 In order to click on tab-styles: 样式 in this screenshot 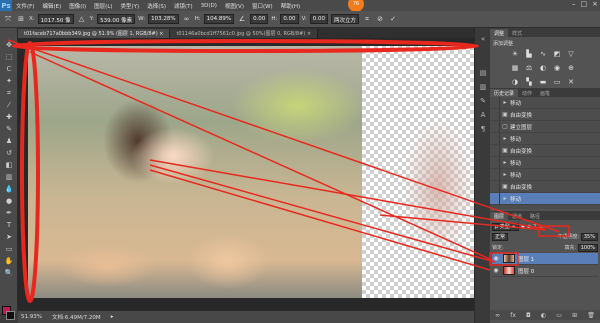, I will do `click(517, 33)`.